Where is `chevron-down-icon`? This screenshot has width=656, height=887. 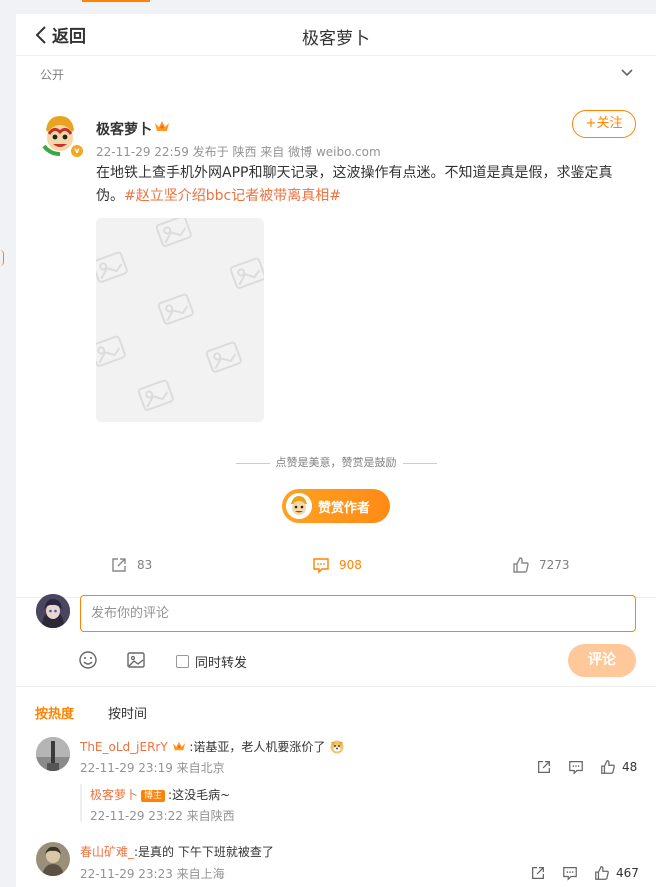 chevron-down-icon is located at coordinates (627, 73).